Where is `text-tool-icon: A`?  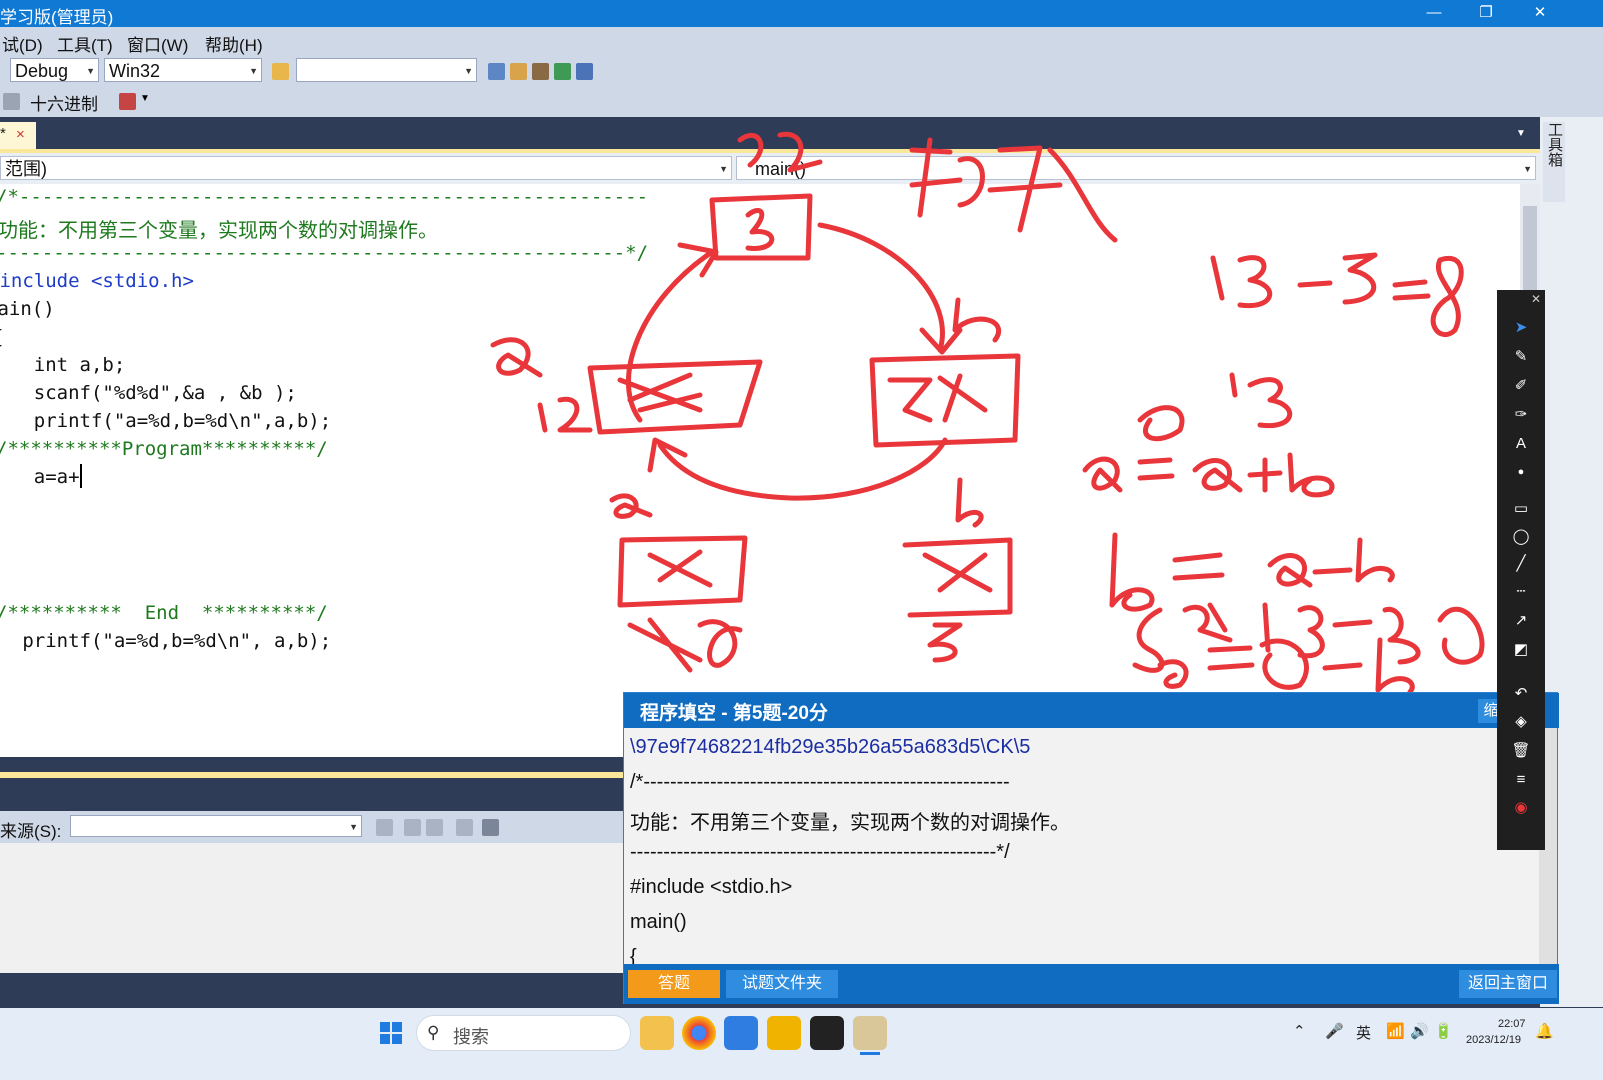
text-tool-icon: A is located at coordinates (1521, 444).